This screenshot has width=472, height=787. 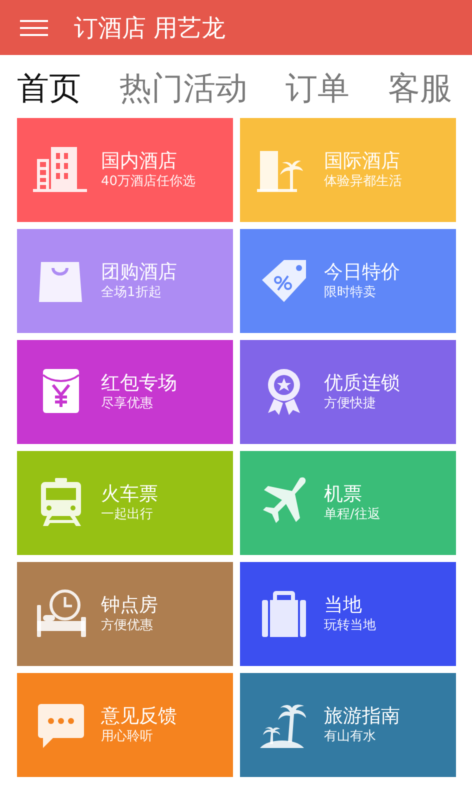 I want to click on award-badge-icon, so click(x=284, y=392).